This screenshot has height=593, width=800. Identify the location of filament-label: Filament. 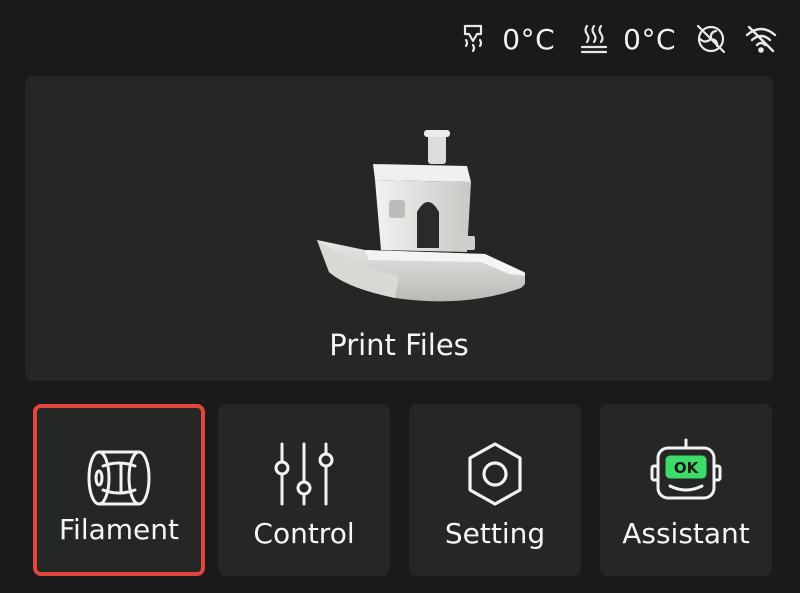
(118, 529).